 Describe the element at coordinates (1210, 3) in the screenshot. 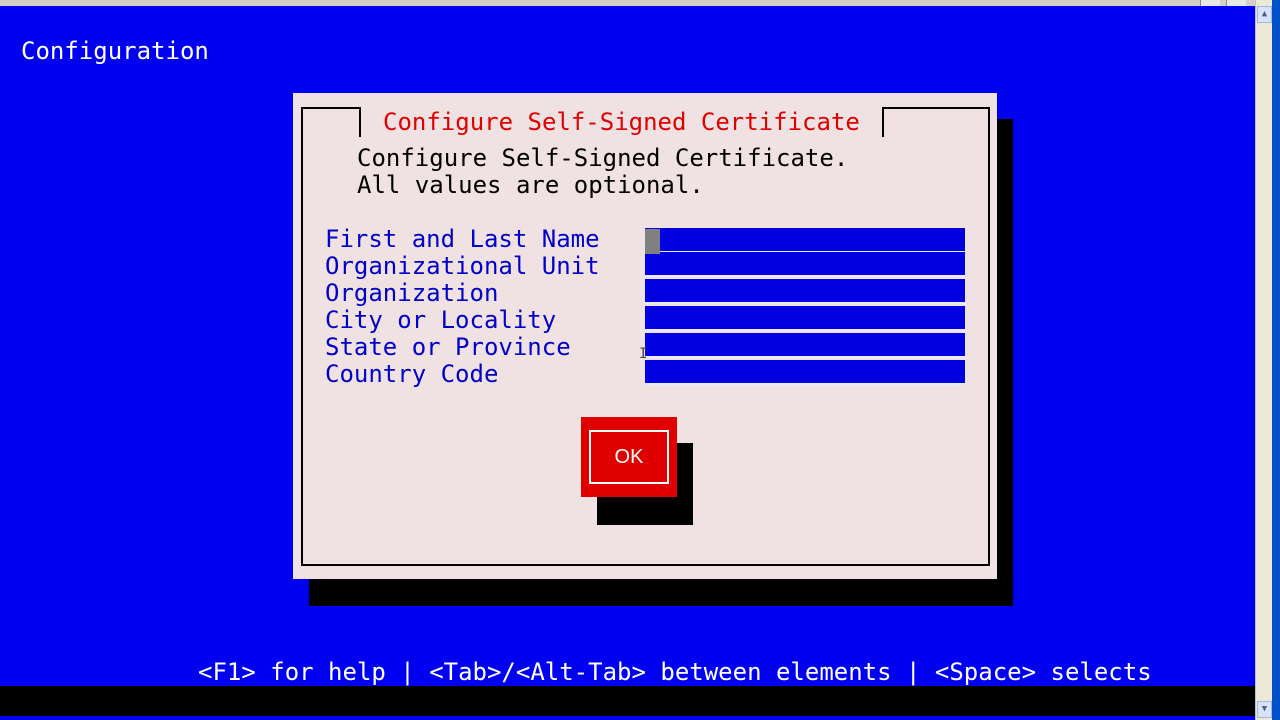

I see `minimize-icon` at that location.